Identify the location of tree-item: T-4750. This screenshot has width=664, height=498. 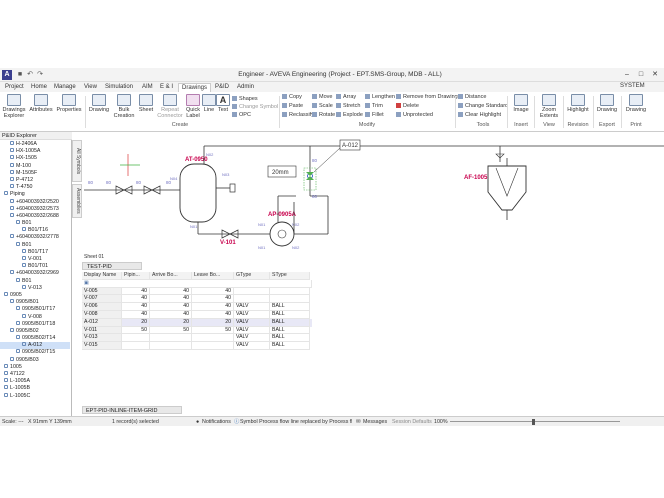
(35, 187).